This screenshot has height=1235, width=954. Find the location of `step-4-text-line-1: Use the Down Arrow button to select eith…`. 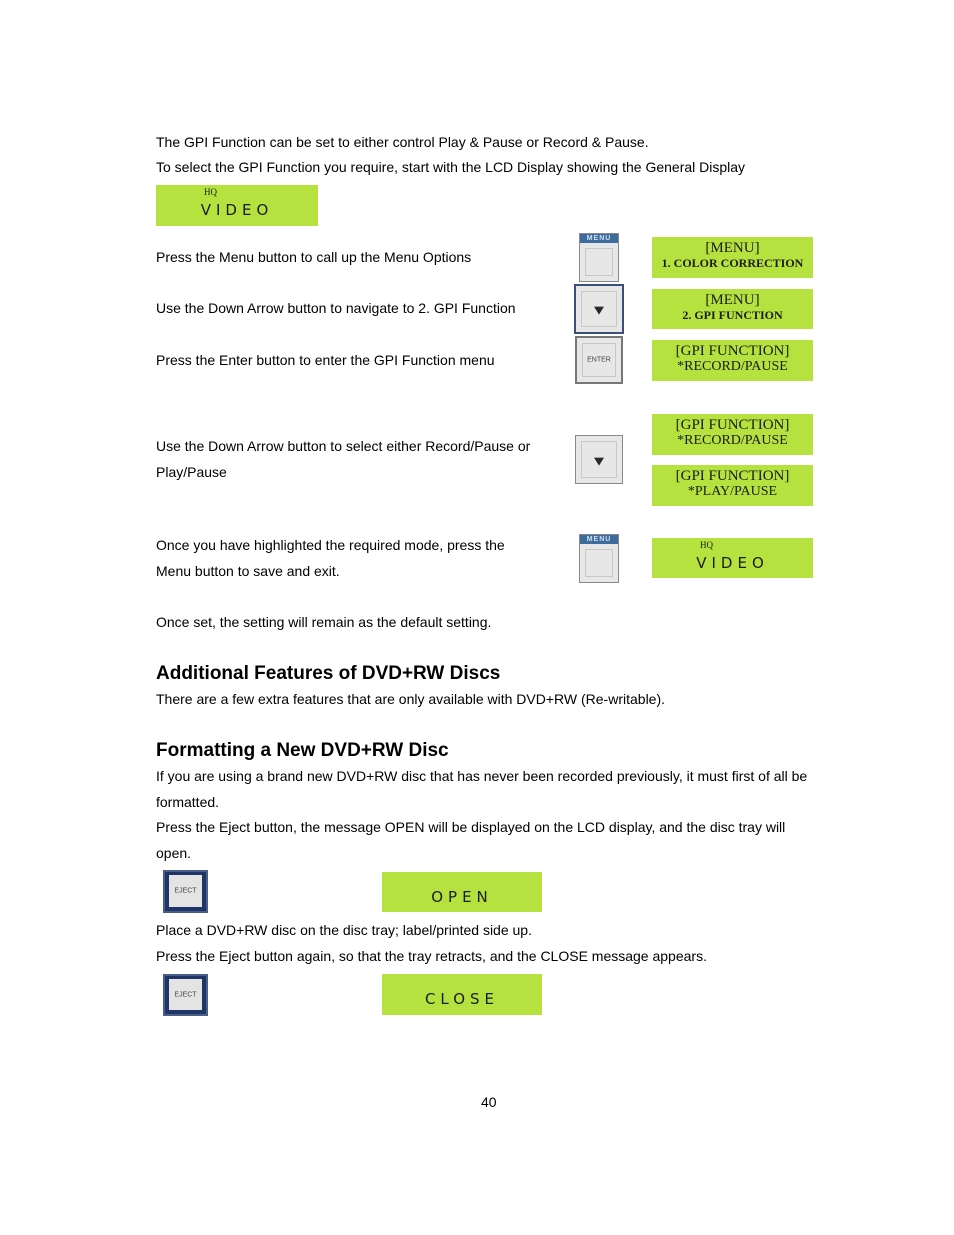

step-4-text-line-1: Use the Down Arrow button to select eith… is located at coordinates (343, 446).